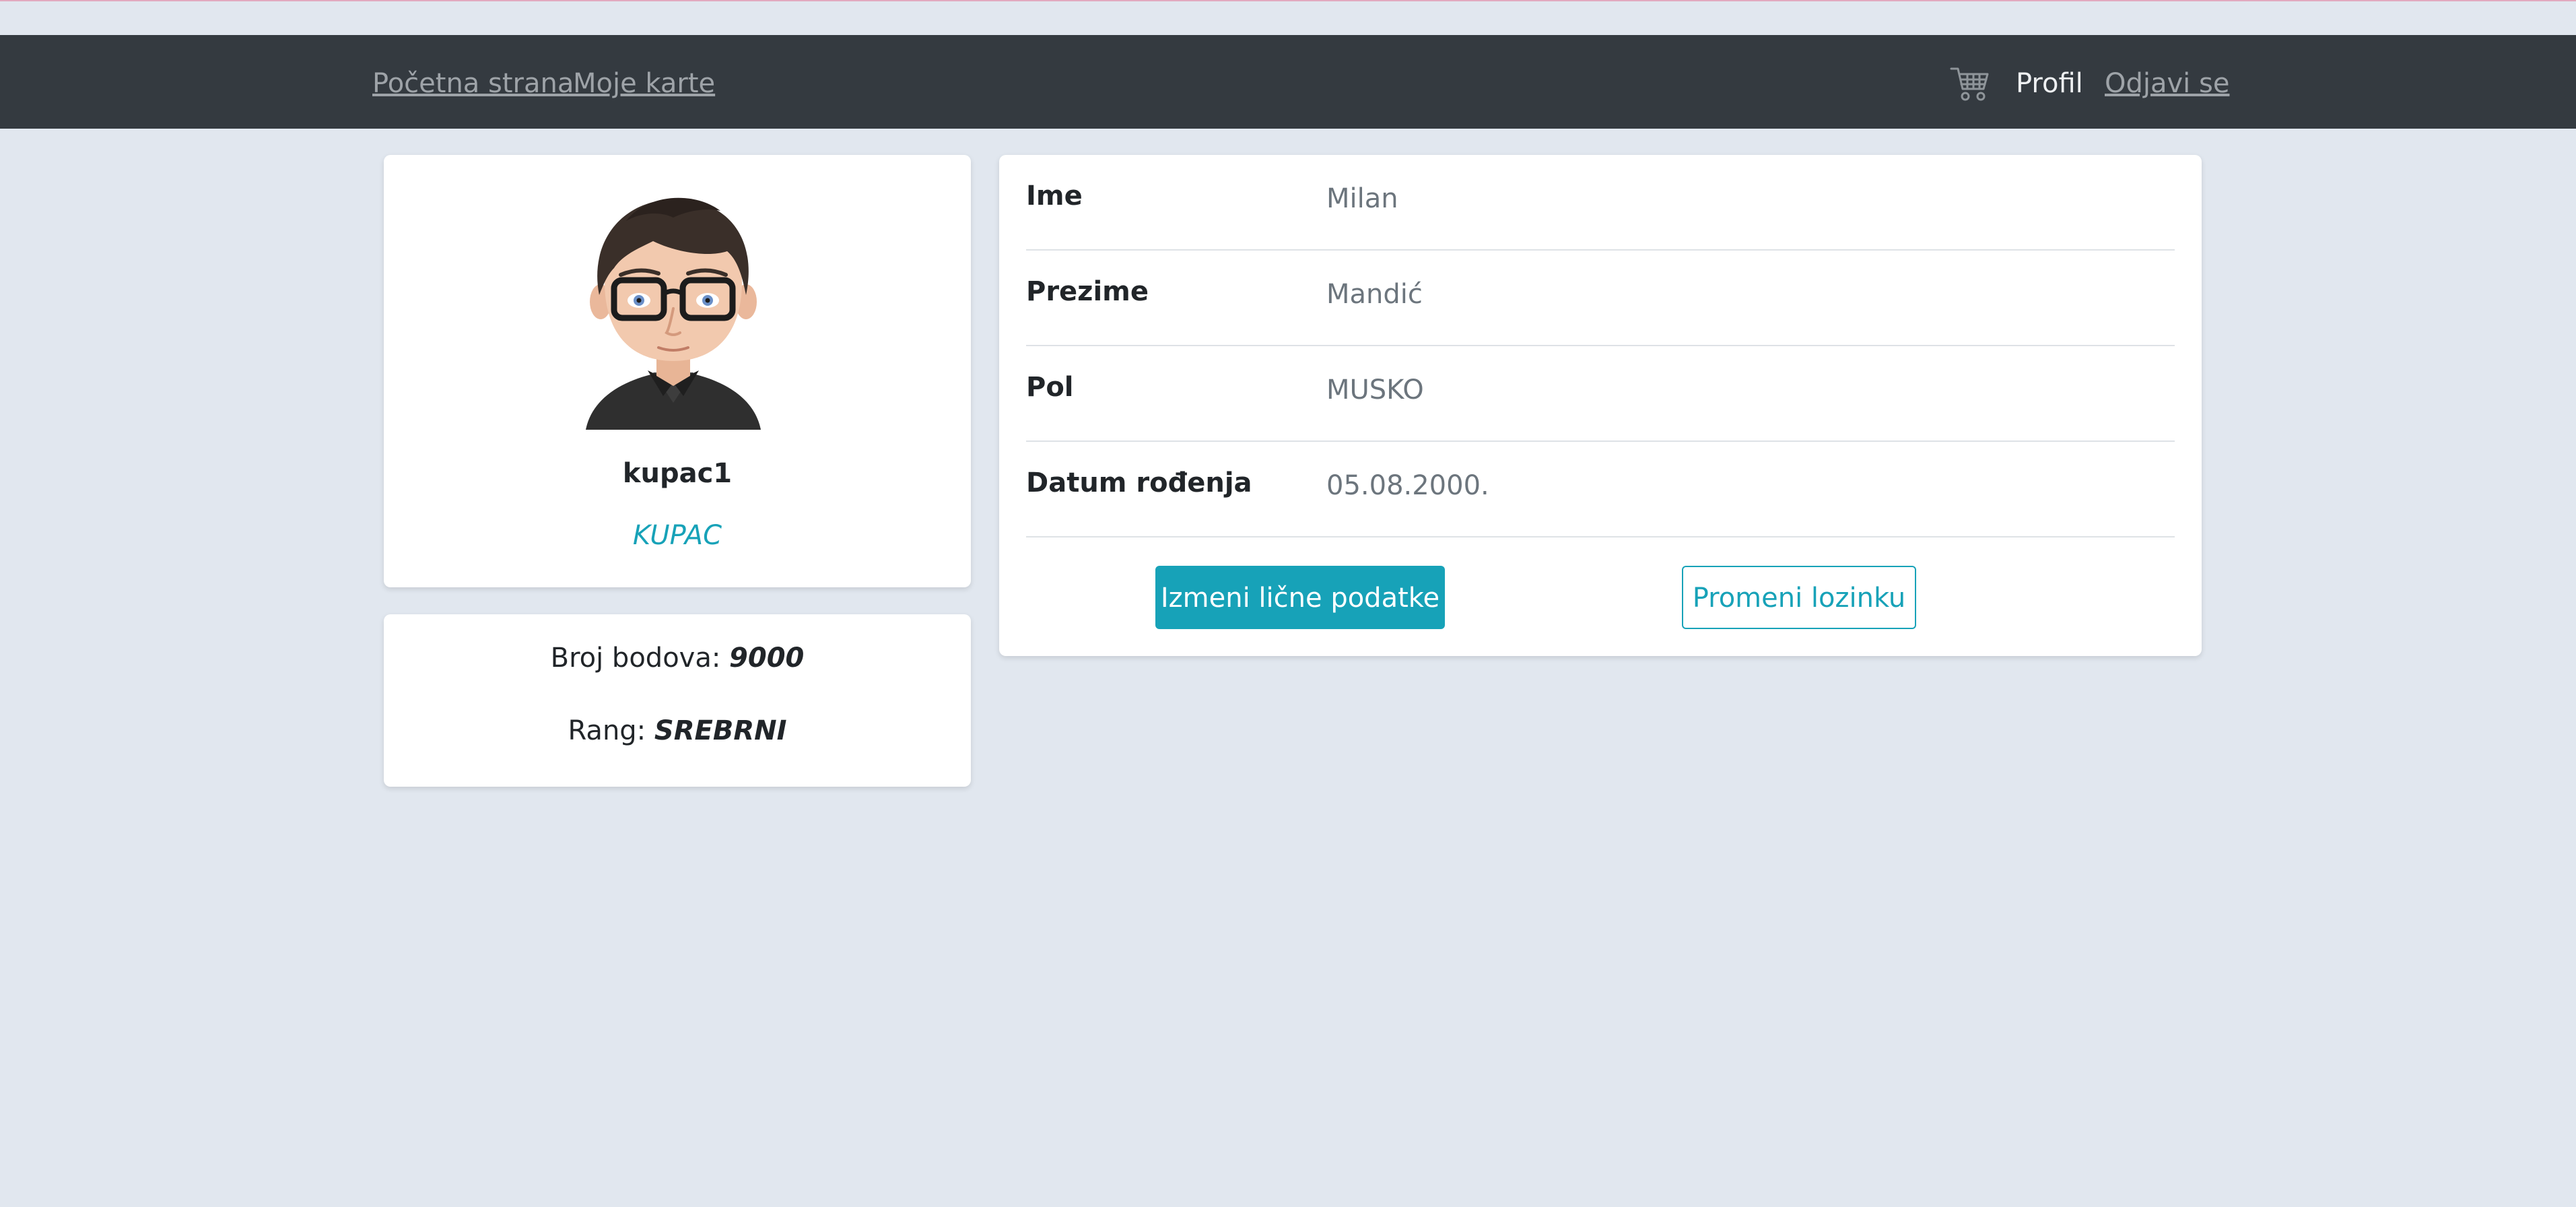  What do you see at coordinates (473, 83) in the screenshot?
I see `nav-link-home: Početna strana` at bounding box center [473, 83].